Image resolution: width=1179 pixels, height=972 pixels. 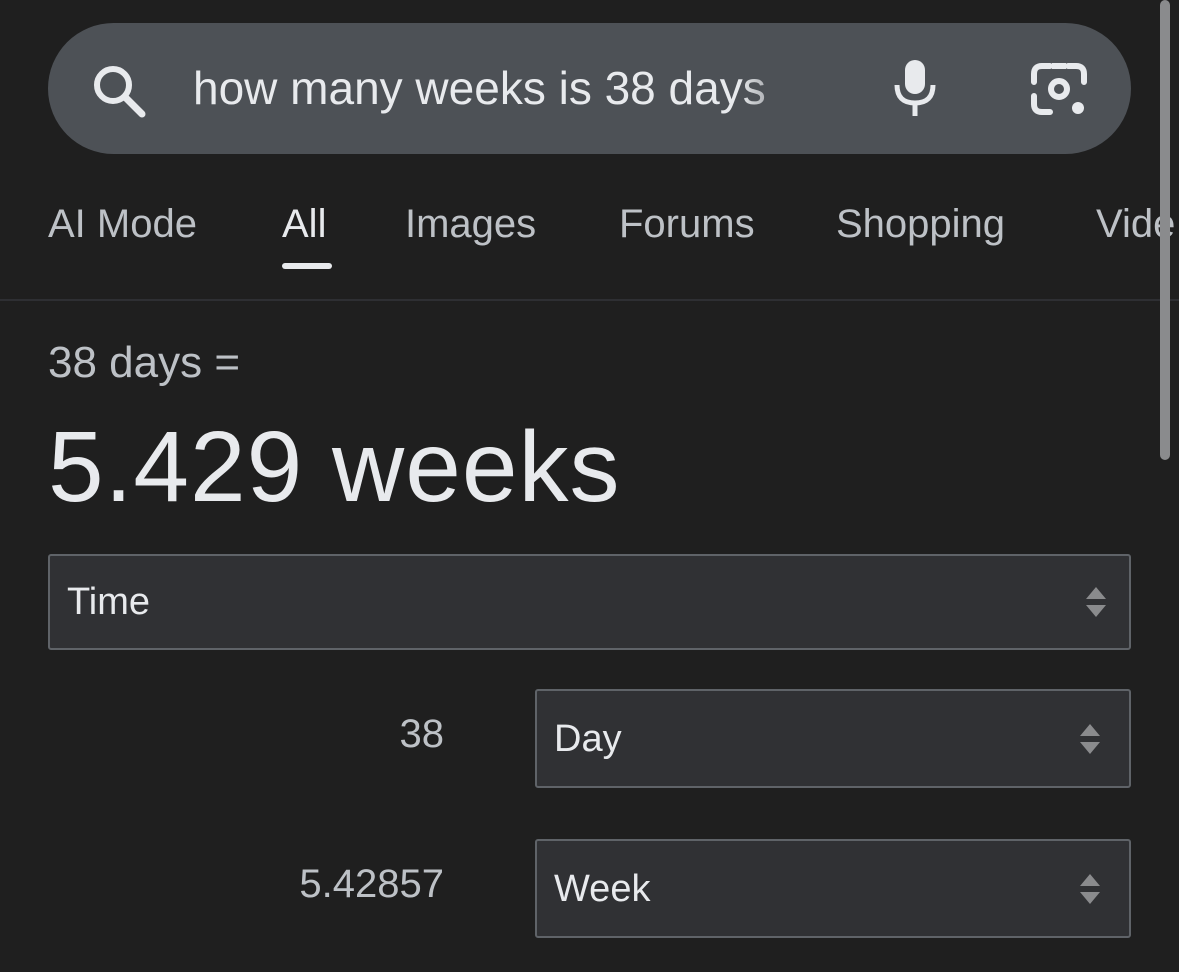 I want to click on category-select: Time, so click(x=589, y=602).